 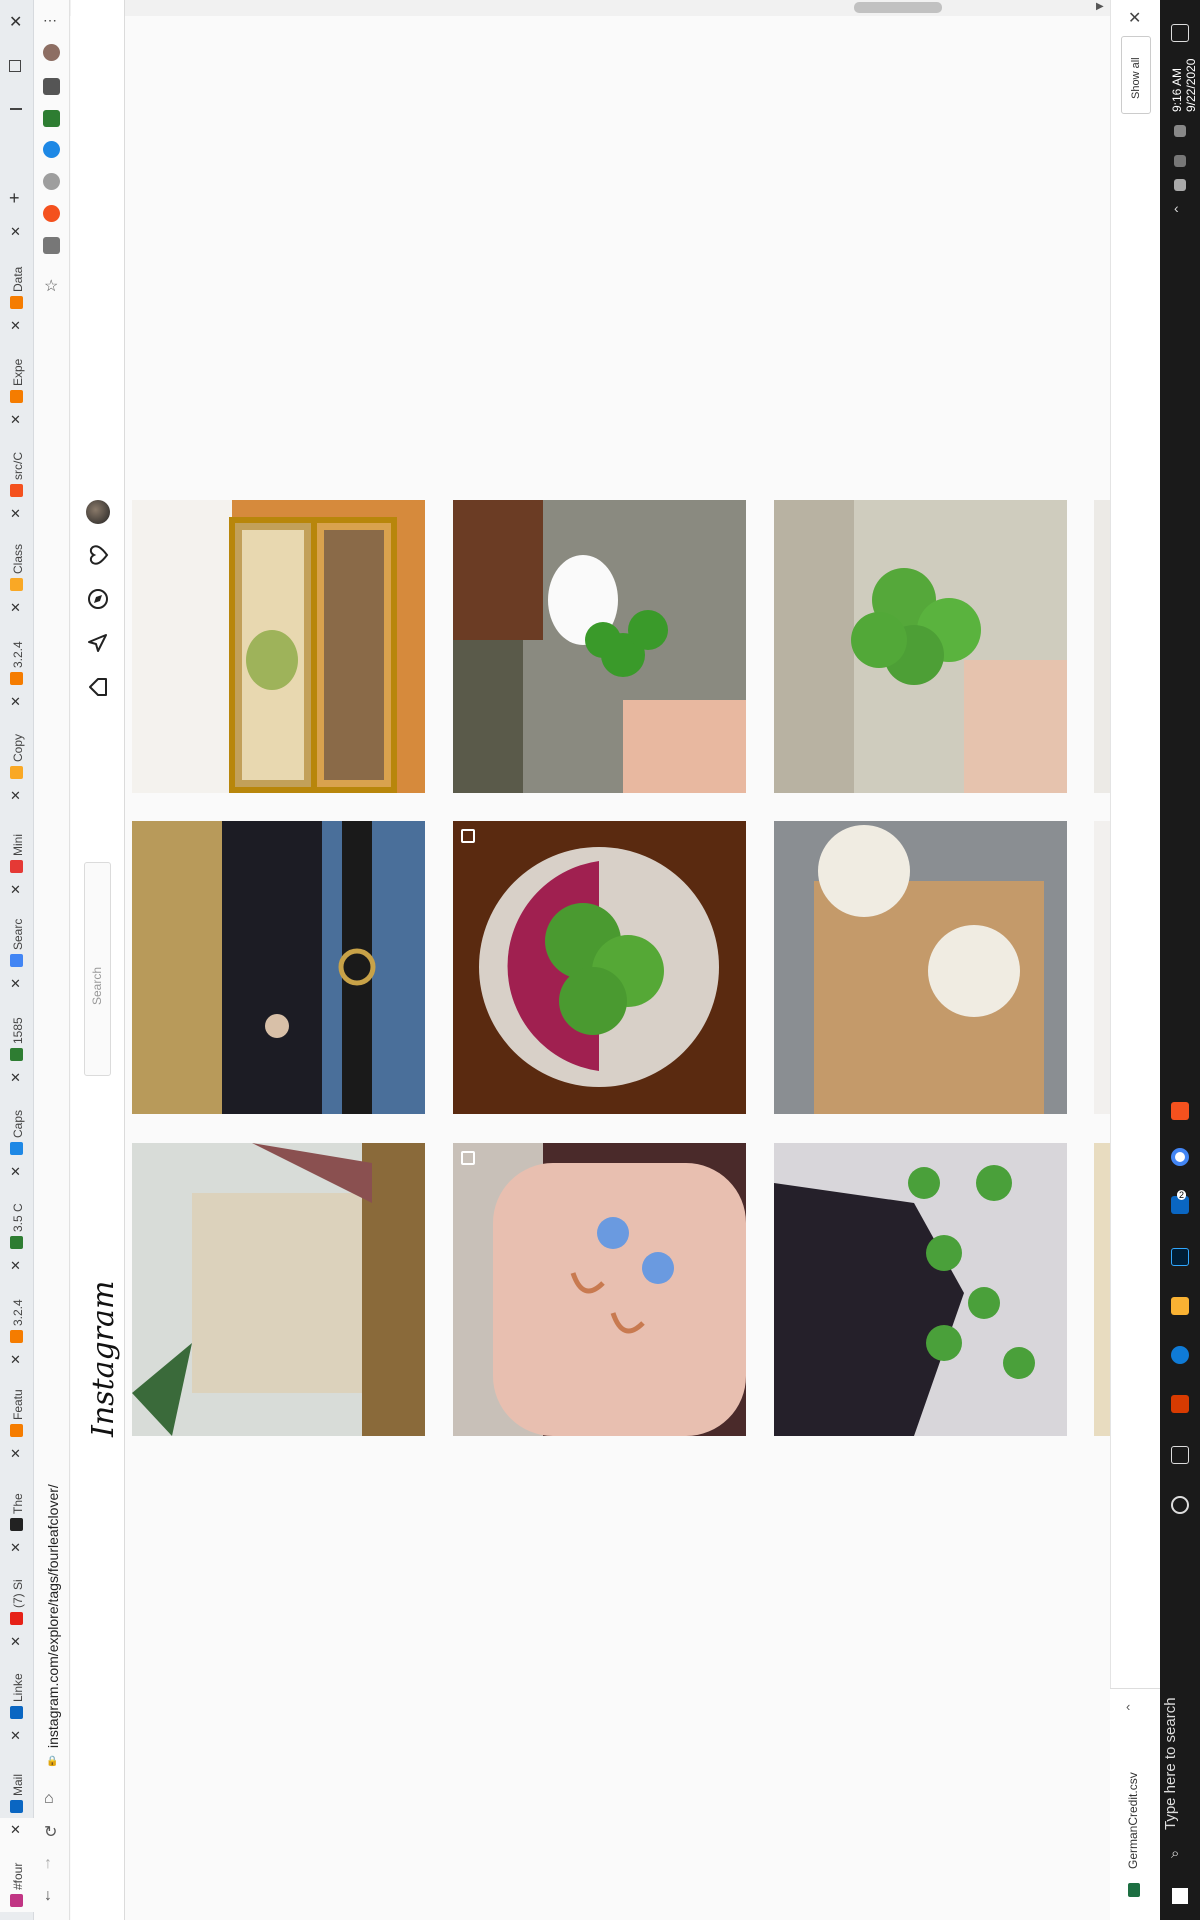 I want to click on browser-tab: ✕ Data, so click(x=17, y=267).